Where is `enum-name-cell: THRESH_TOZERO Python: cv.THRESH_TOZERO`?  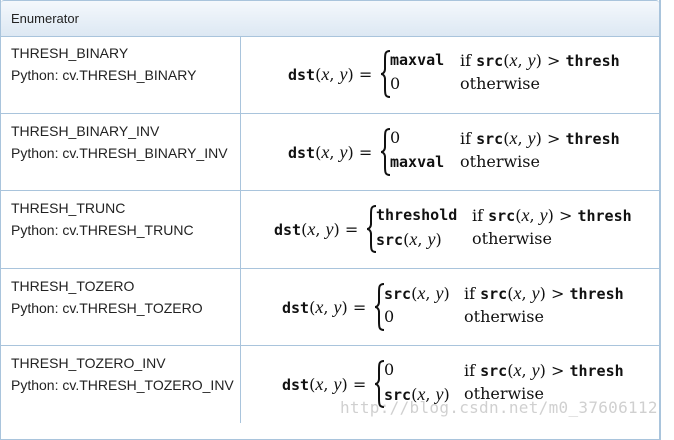 enum-name-cell: THRESH_TOZERO Python: cv.THRESH_TOZERO is located at coordinates (121, 307).